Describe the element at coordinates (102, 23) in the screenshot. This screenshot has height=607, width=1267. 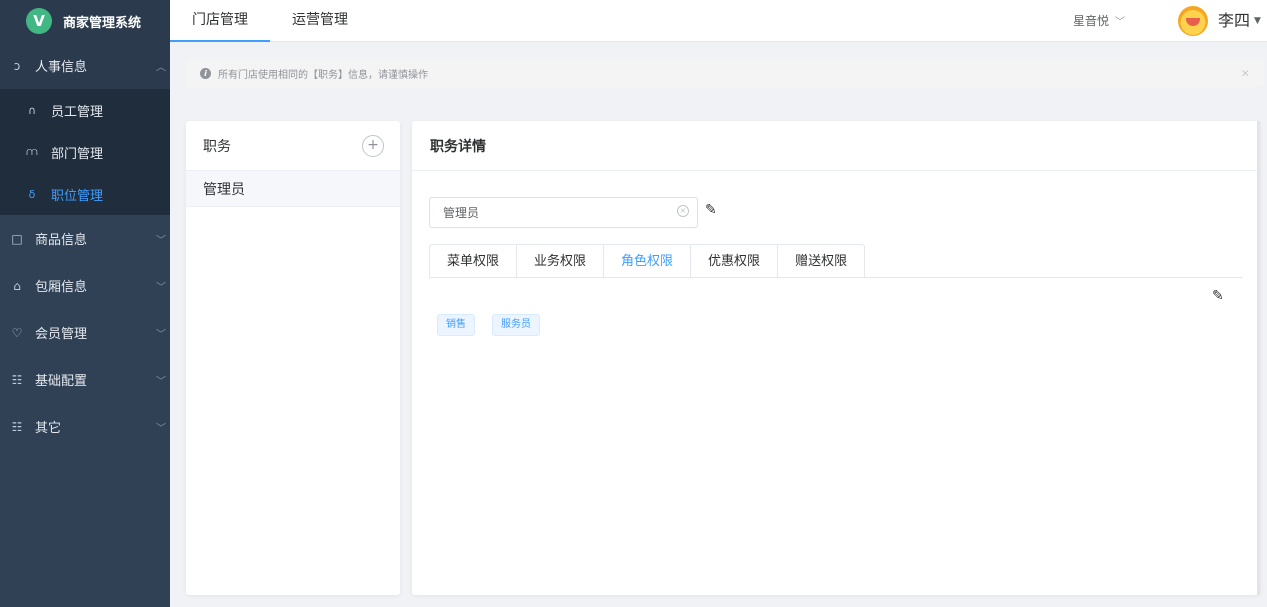
I see `app-title: 商家管理系统` at that location.